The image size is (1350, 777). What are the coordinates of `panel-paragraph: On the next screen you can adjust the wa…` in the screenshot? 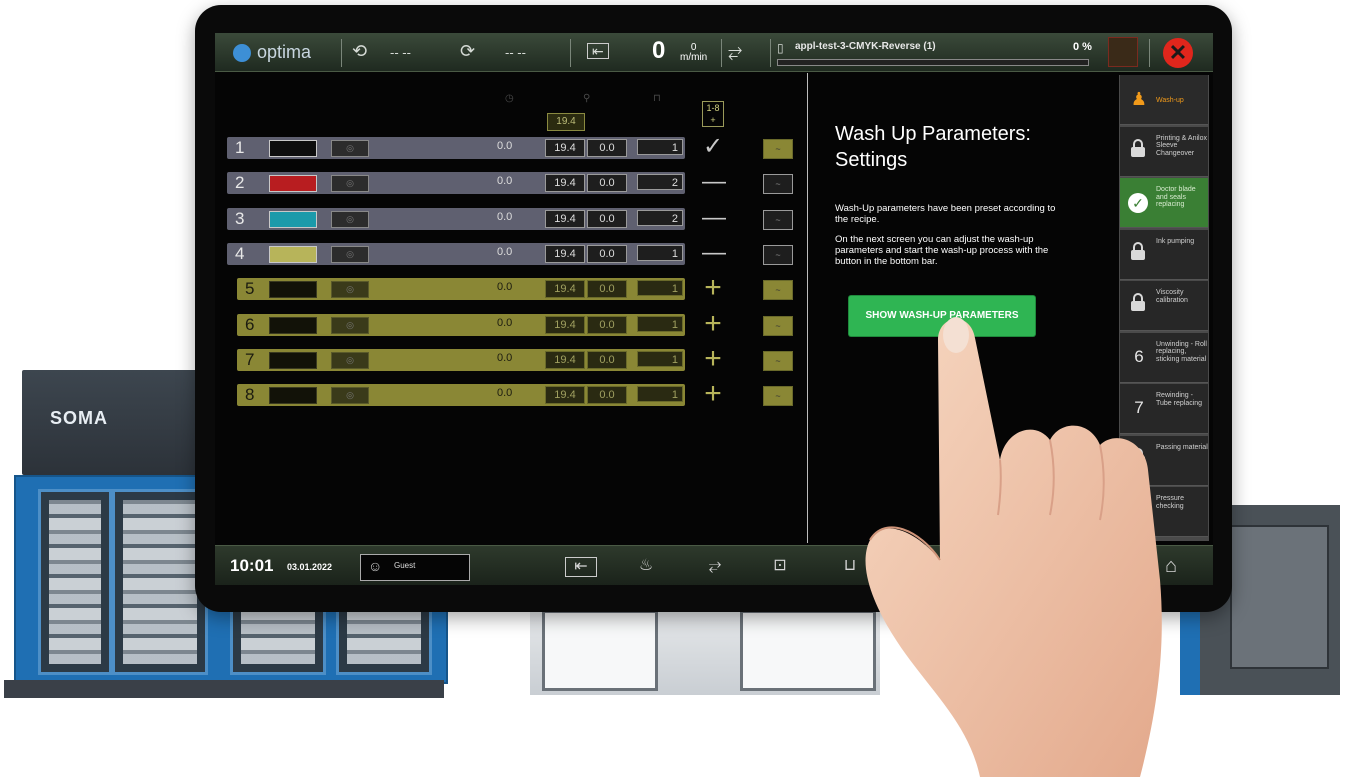 It's located at (942, 250).